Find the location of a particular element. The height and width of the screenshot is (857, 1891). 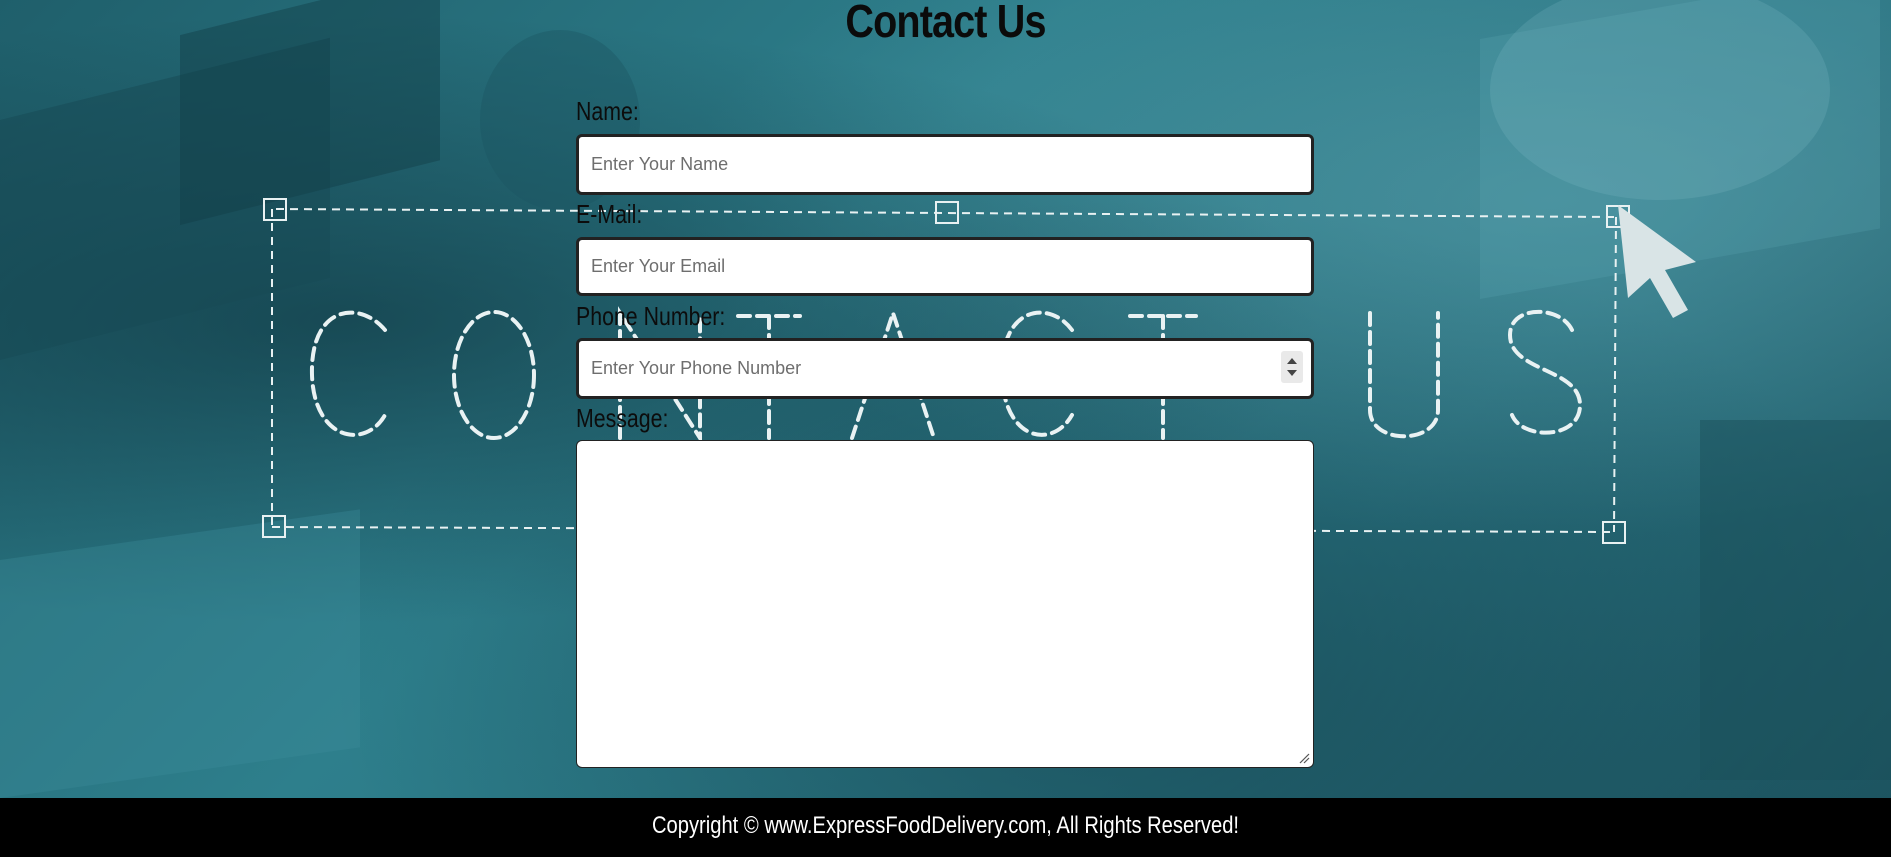

name-field-box is located at coordinates (945, 164).